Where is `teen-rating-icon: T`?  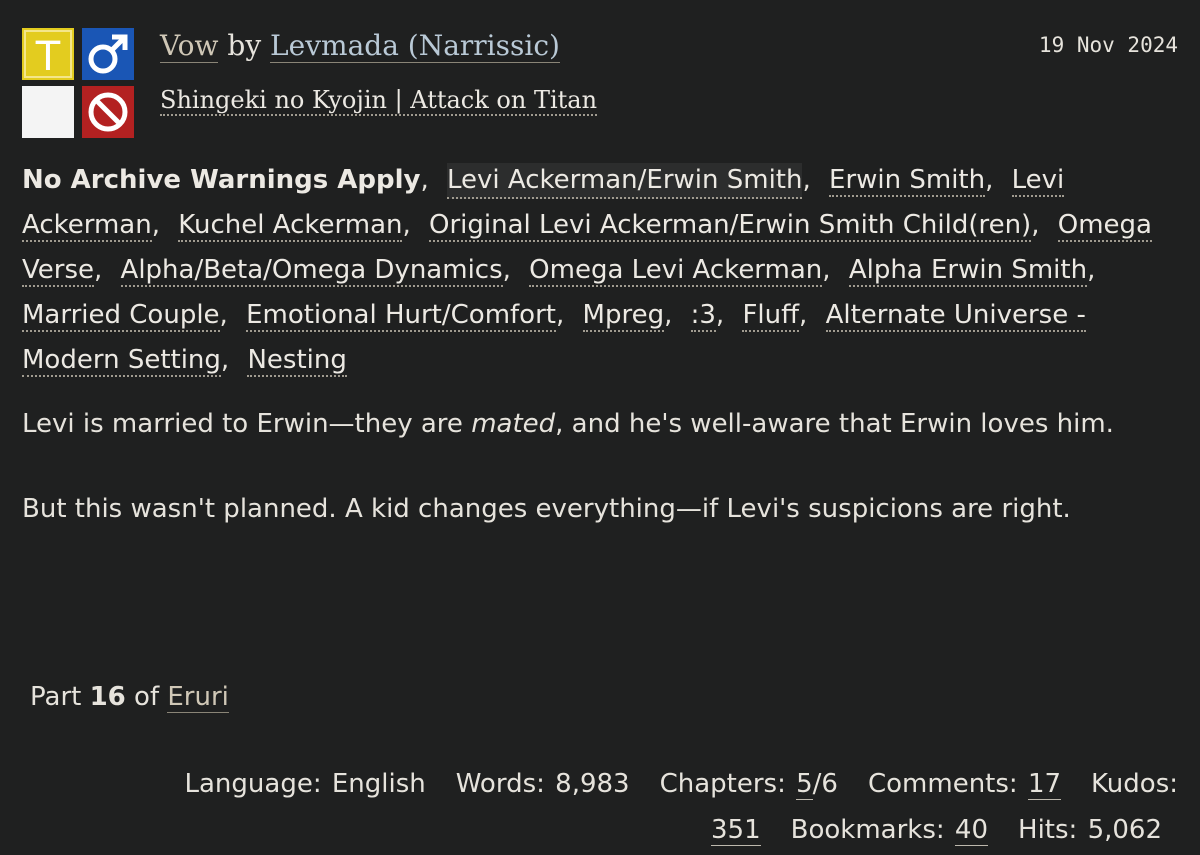 teen-rating-icon: T is located at coordinates (48, 54).